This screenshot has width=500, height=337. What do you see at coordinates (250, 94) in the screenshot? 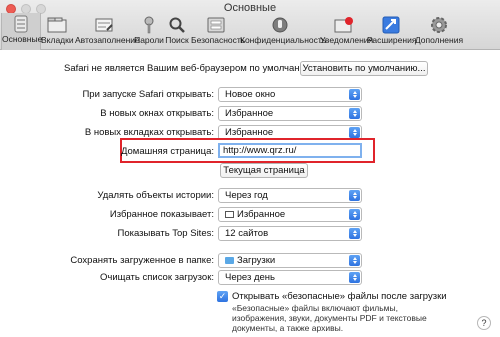
I see `safari-opens-with-value: Новое окно` at bounding box center [250, 94].